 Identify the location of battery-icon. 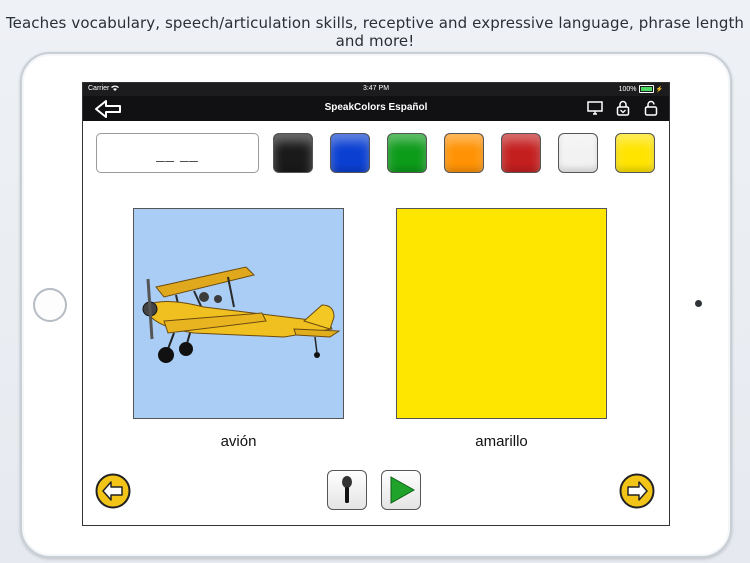
(646, 89).